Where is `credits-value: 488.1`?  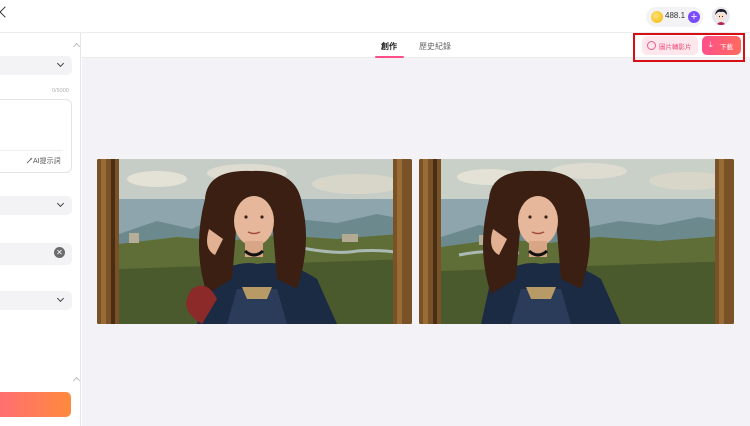
credits-value: 488.1 is located at coordinates (675, 15).